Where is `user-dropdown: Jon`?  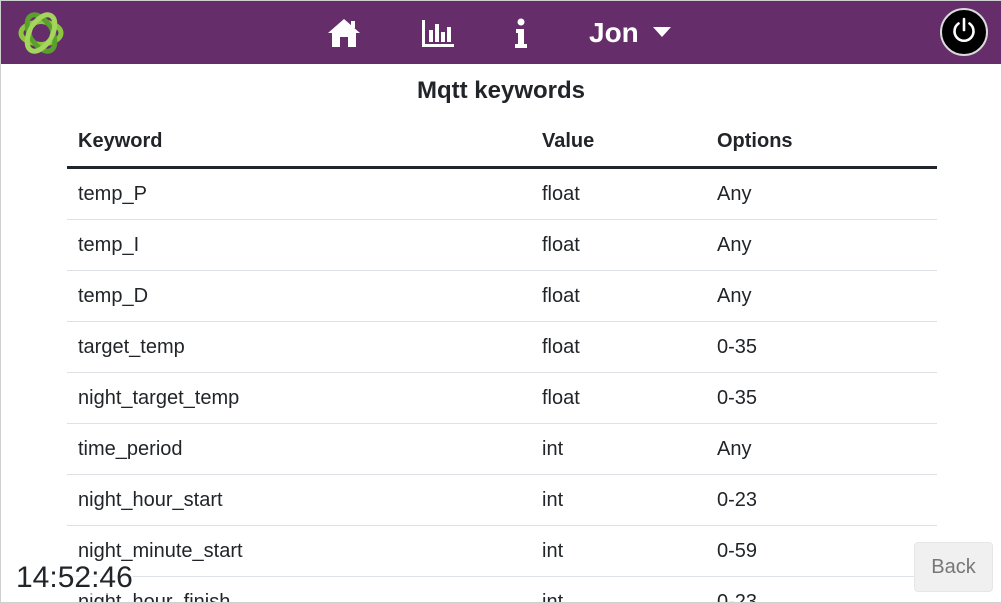 user-dropdown: Jon is located at coordinates (630, 33).